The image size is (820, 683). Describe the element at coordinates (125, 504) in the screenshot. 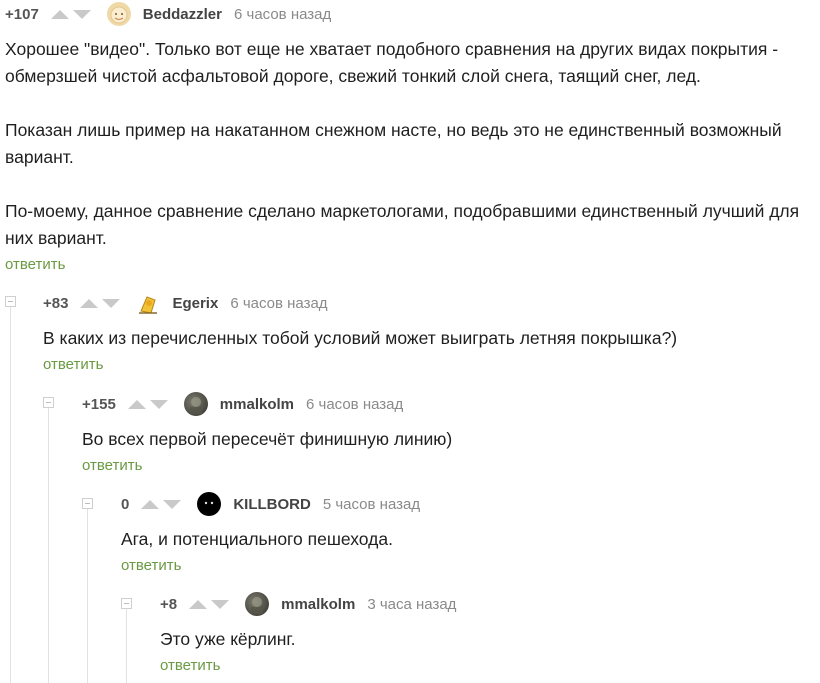

I see `comment-score: 0` at that location.